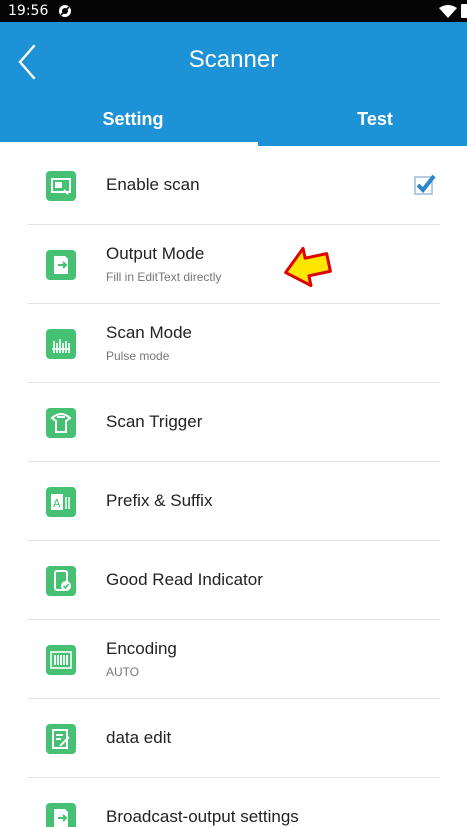  Describe the element at coordinates (154, 421) in the screenshot. I see `setting-title: Scan Trigger` at that location.